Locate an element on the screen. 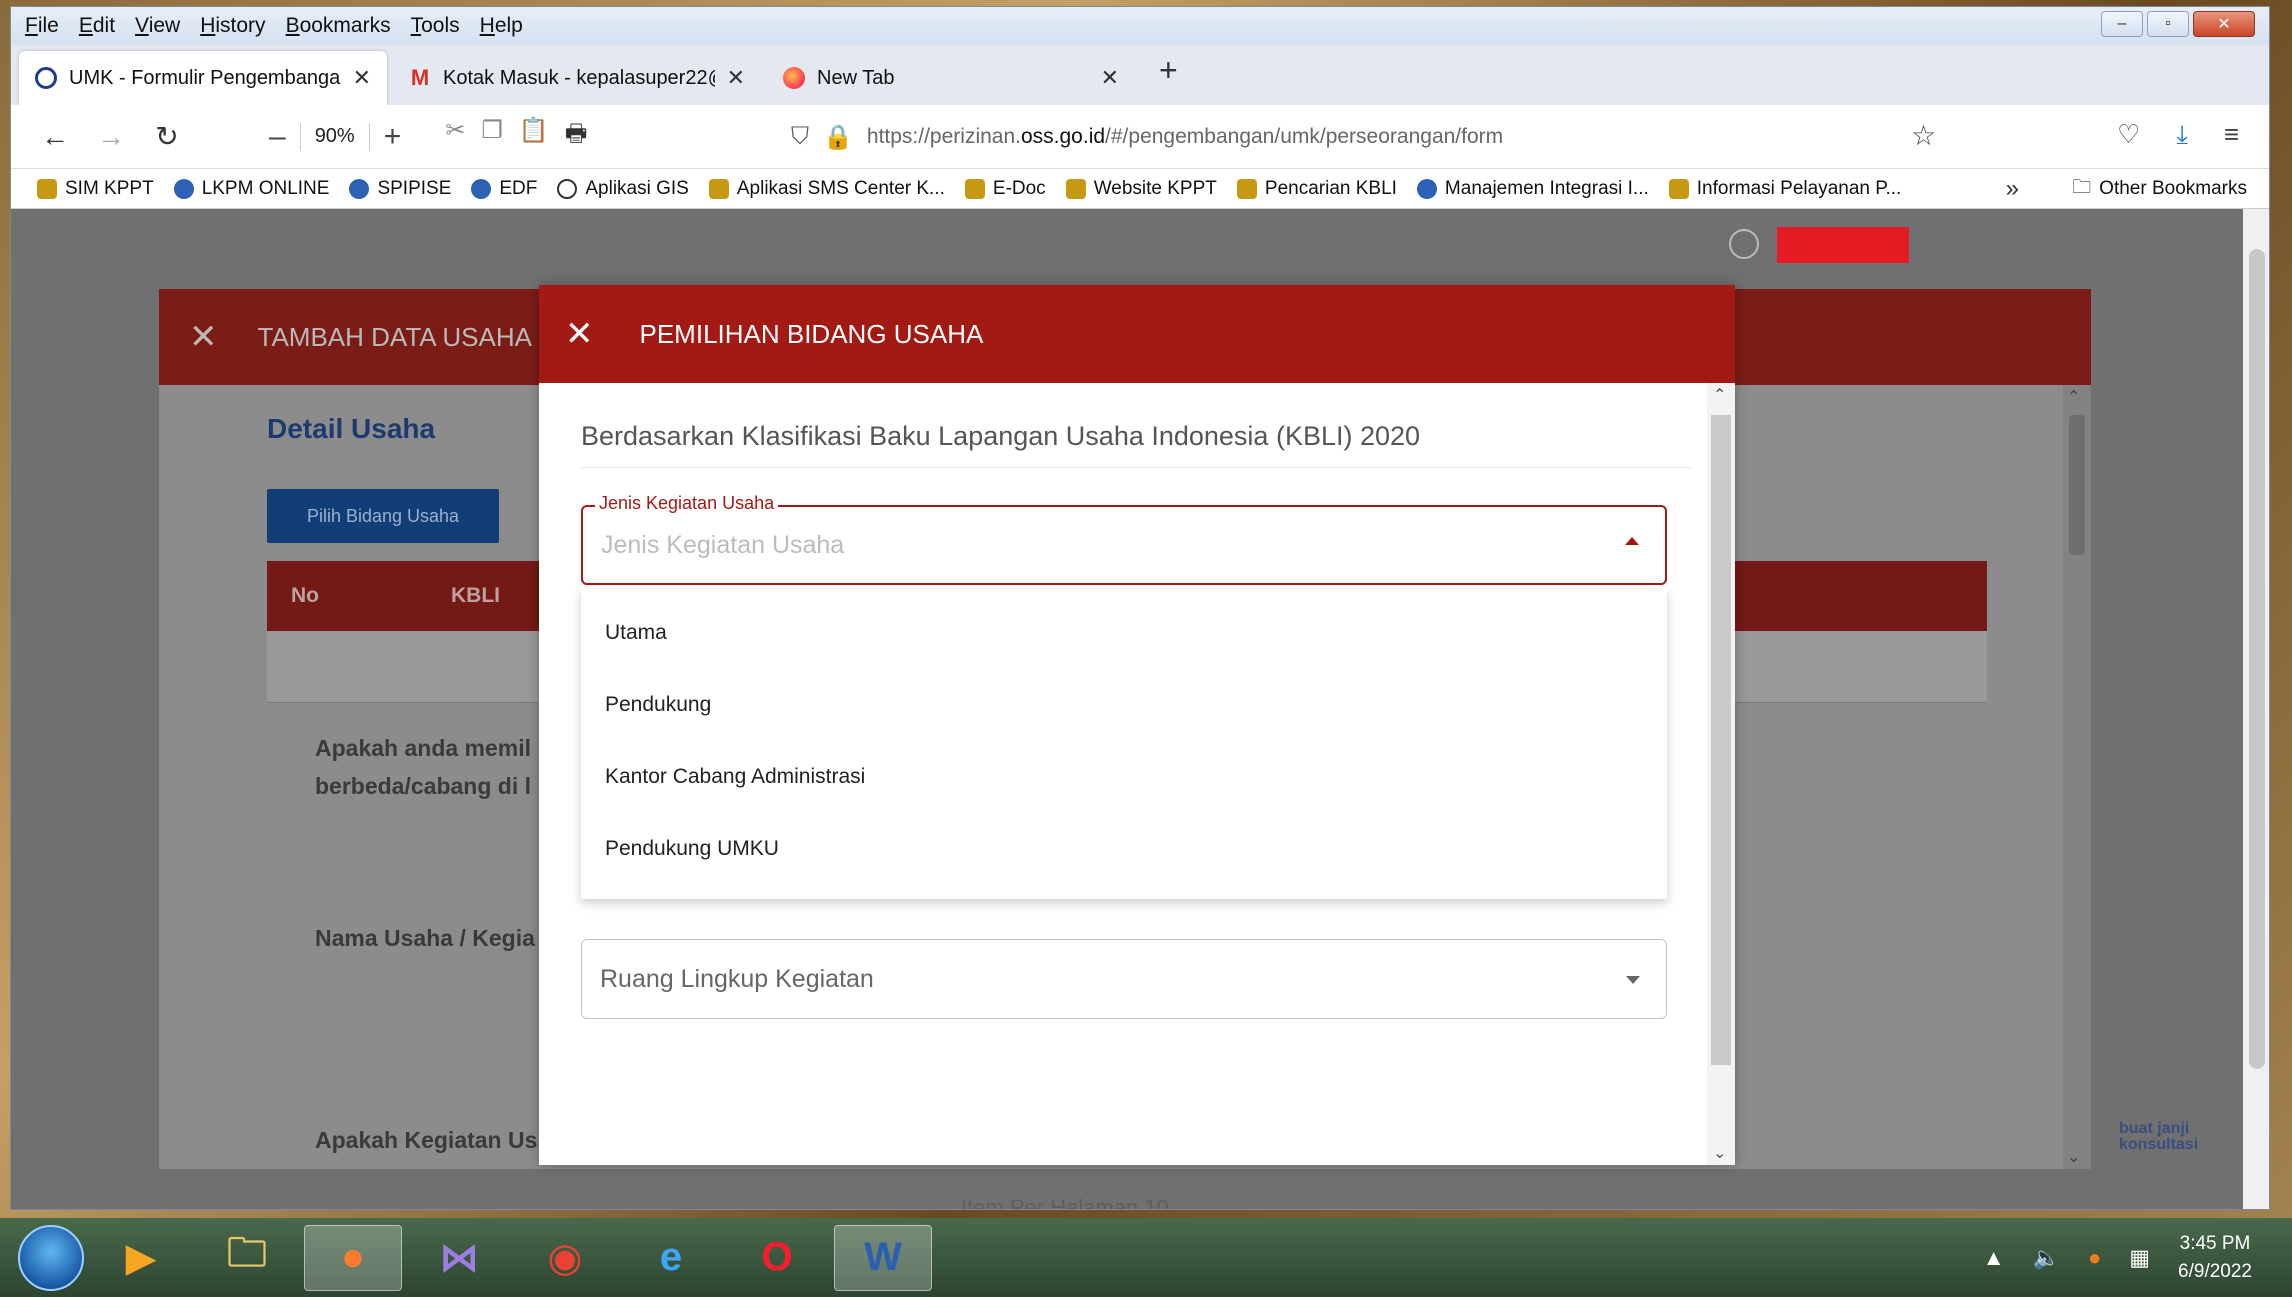  option-kantor-cabang: Kantor Cabang Administrasi is located at coordinates (1124, 777).